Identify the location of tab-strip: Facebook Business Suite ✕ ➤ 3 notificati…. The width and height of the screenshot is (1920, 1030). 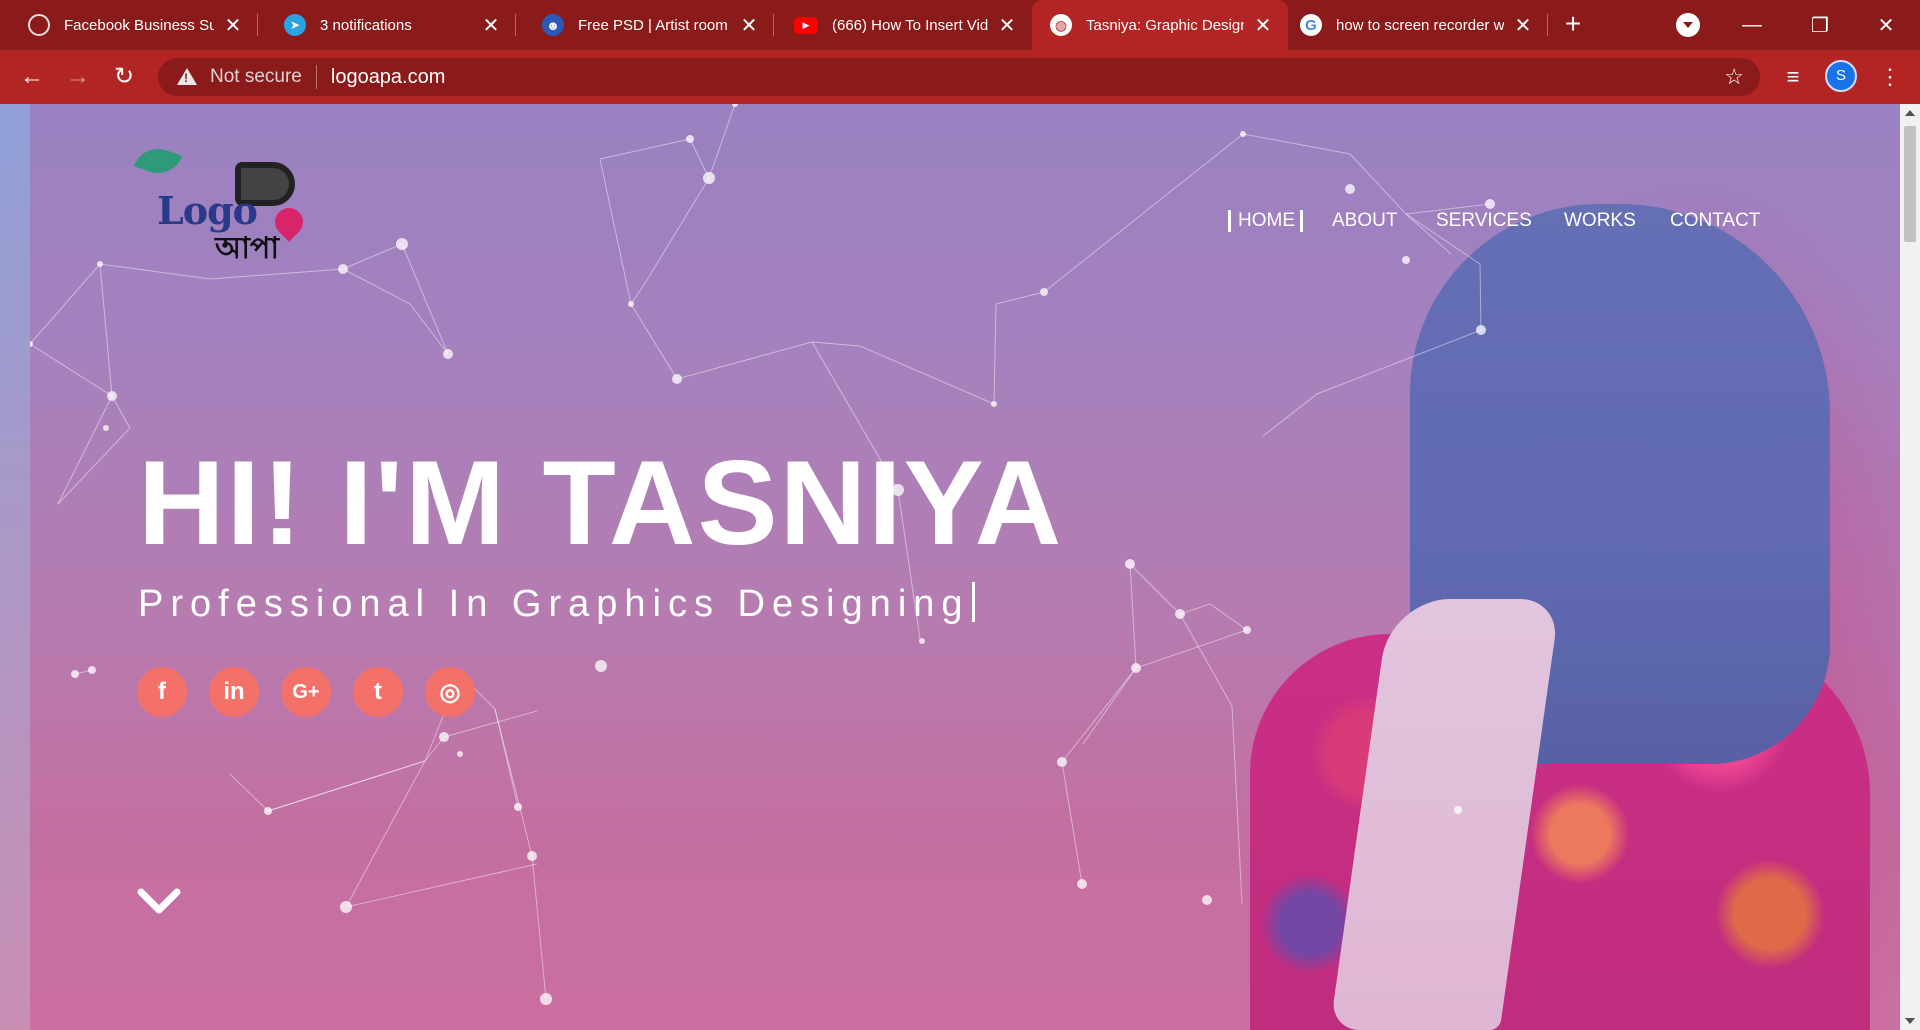
(960, 25).